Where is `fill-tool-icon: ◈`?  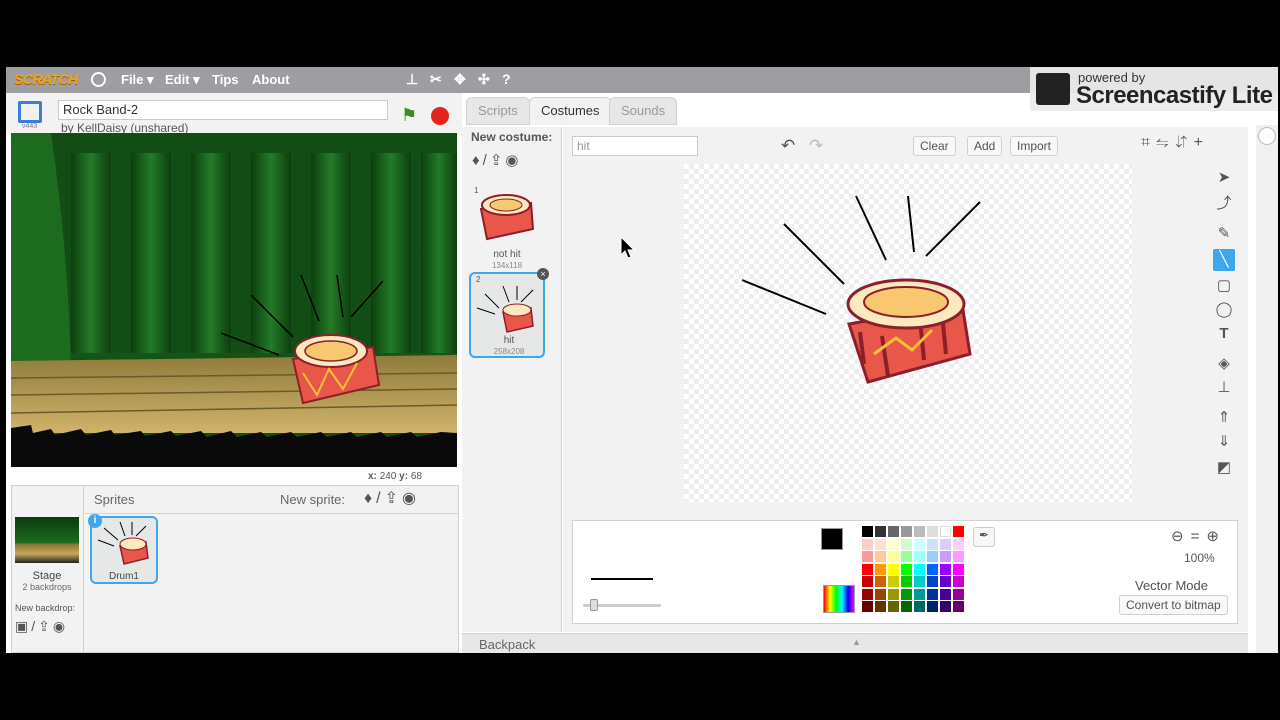
fill-tool-icon: ◈ is located at coordinates (1224, 364).